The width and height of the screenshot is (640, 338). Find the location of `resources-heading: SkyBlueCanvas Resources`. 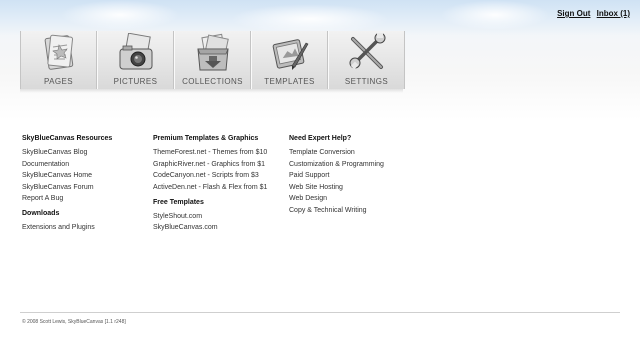

resources-heading: SkyBlueCanvas Resources is located at coordinates (67, 138).